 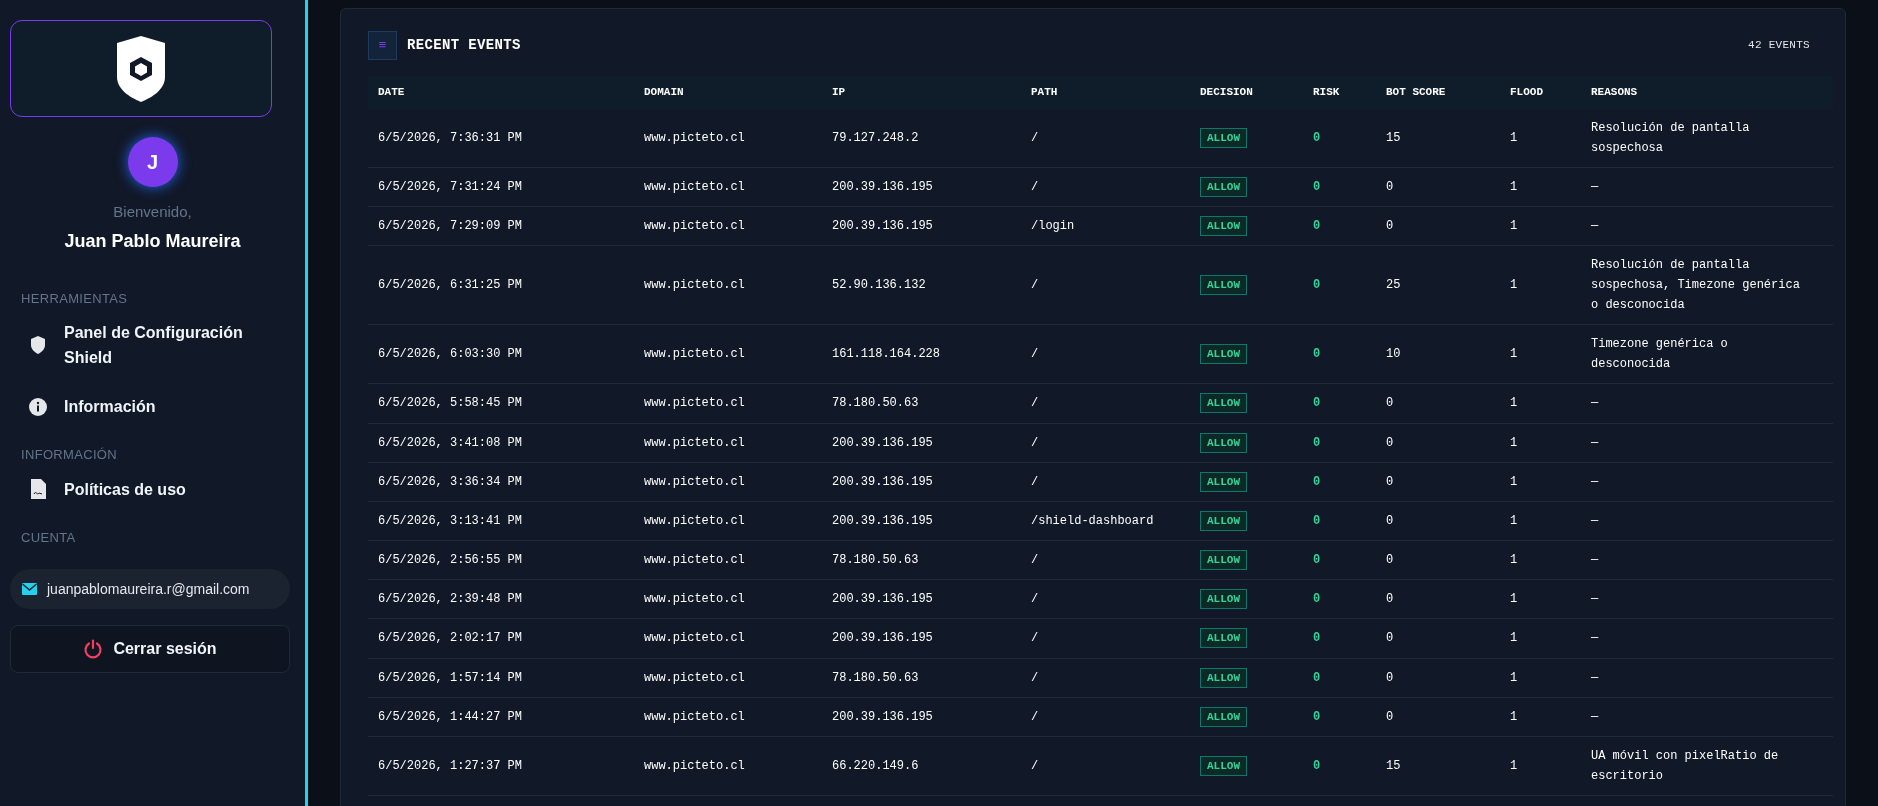 I want to click on table-cell: 6/5/2026, 1:44:27 PM, so click(x=501, y=717).